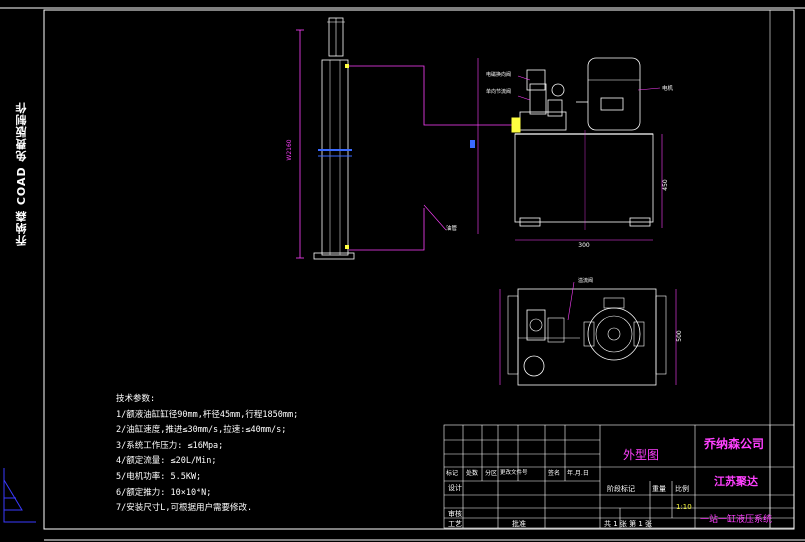  Describe the element at coordinates (435, 217) in the screenshot. I see `pipe-leader` at that location.